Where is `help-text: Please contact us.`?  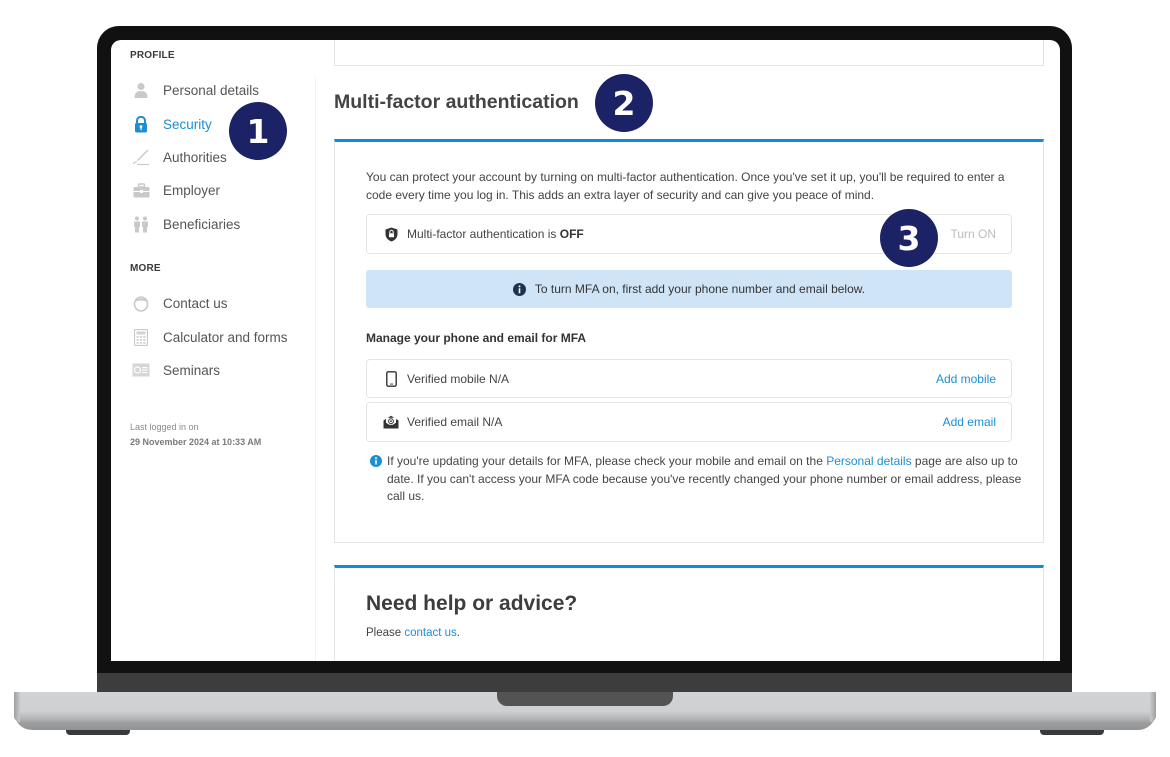 help-text: Please contact us. is located at coordinates (413, 633).